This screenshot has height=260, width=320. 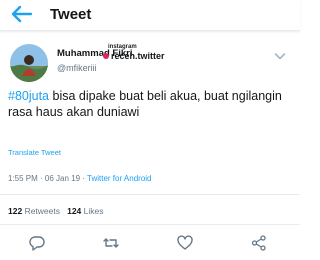 What do you see at coordinates (62, 178) in the screenshot?
I see `tweet-date: 06 Jan 19` at bounding box center [62, 178].